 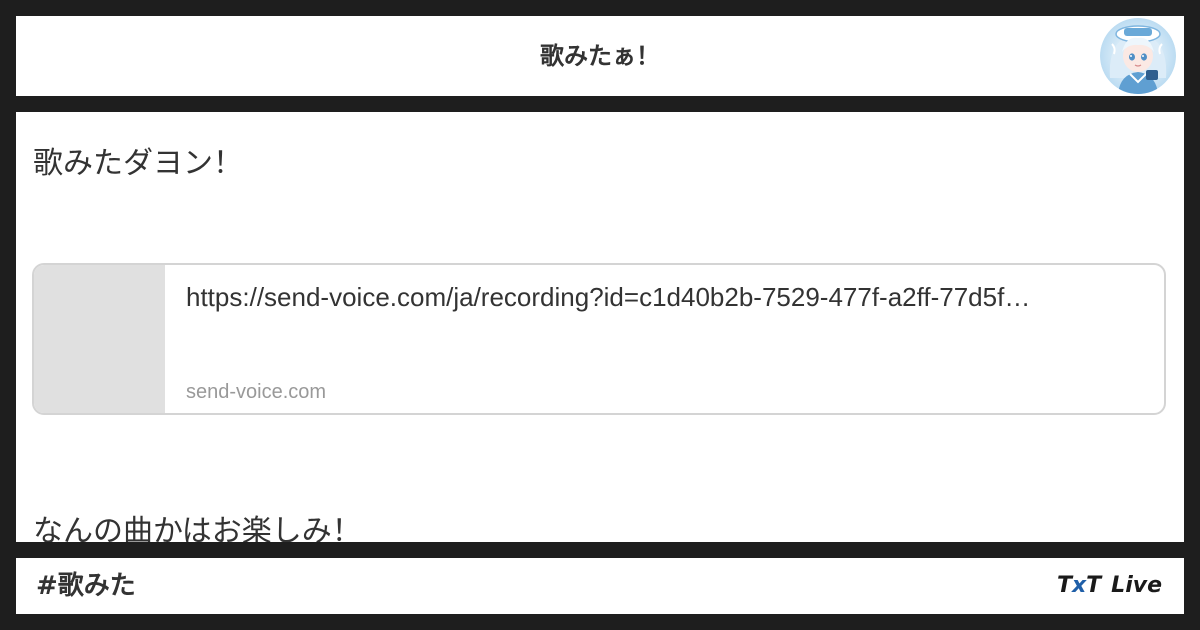 I want to click on avatar, so click(x=1138, y=56).